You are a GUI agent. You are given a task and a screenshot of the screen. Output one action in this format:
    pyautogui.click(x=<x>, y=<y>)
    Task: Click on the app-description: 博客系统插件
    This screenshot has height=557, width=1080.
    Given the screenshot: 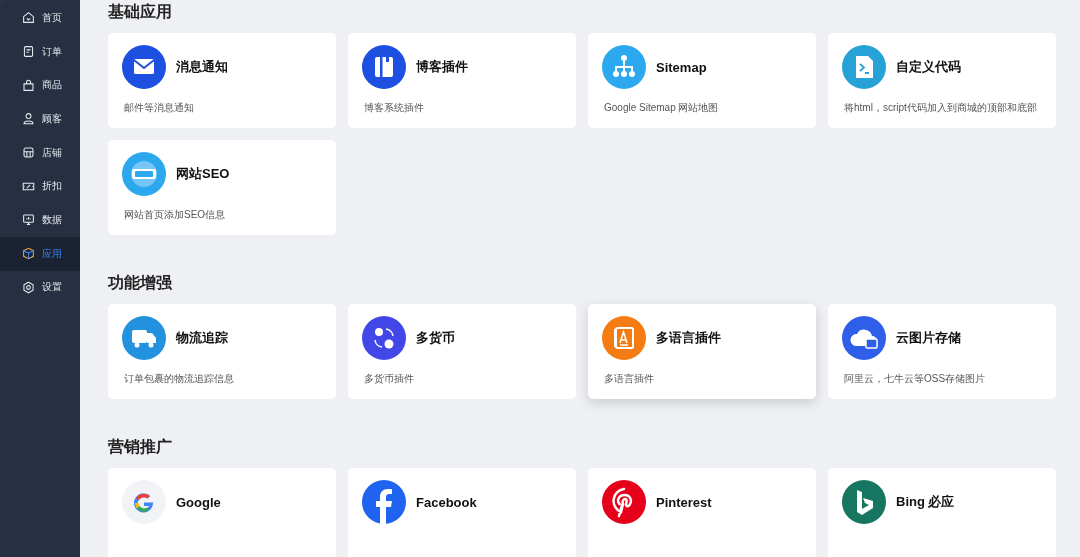 What is the action you would take?
    pyautogui.click(x=394, y=108)
    